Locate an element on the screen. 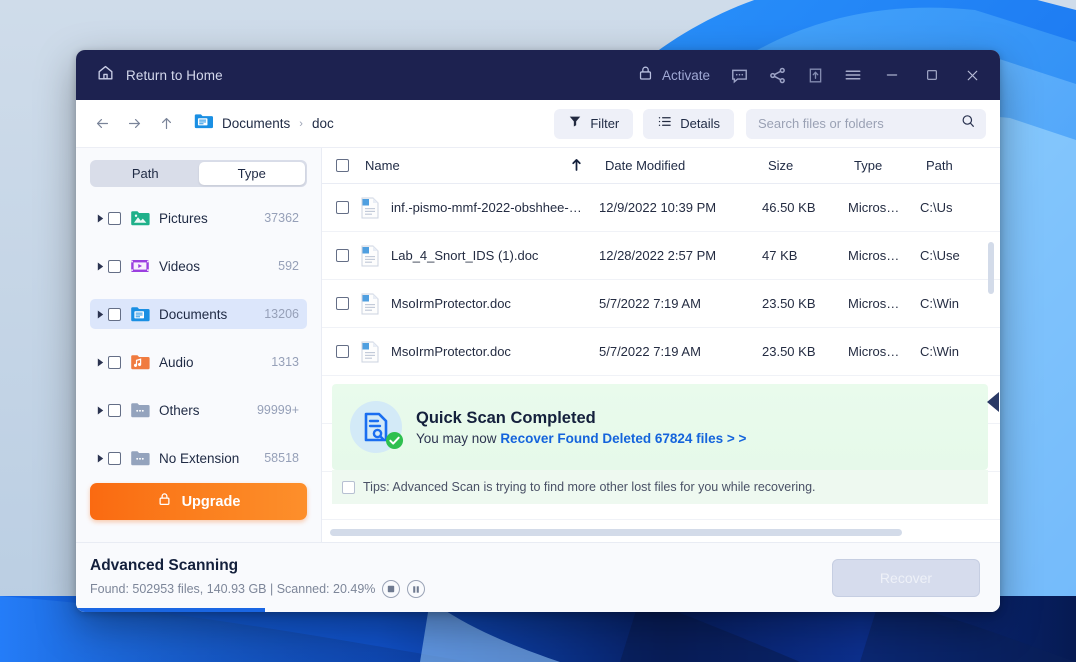  search-icon is located at coordinates (968, 123).